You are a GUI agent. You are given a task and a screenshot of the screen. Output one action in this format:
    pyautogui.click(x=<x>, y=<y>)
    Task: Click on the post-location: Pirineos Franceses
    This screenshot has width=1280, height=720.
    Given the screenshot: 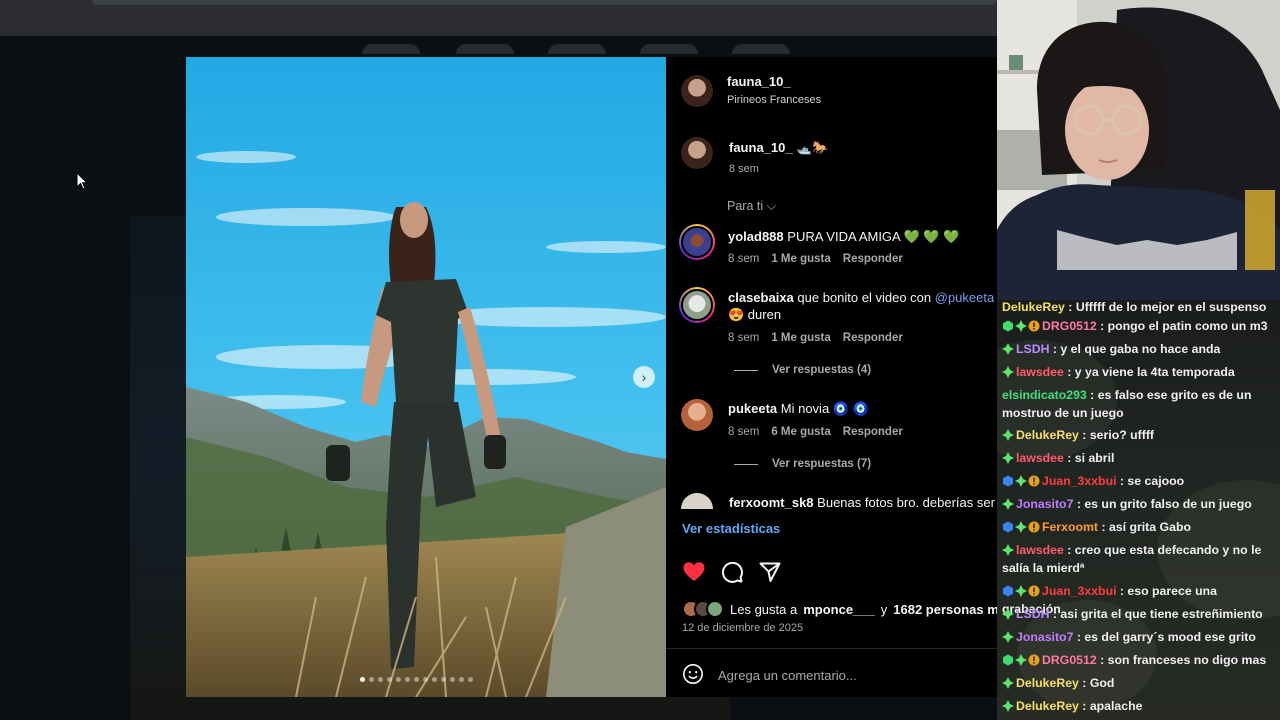 What is the action you would take?
    pyautogui.click(x=774, y=100)
    